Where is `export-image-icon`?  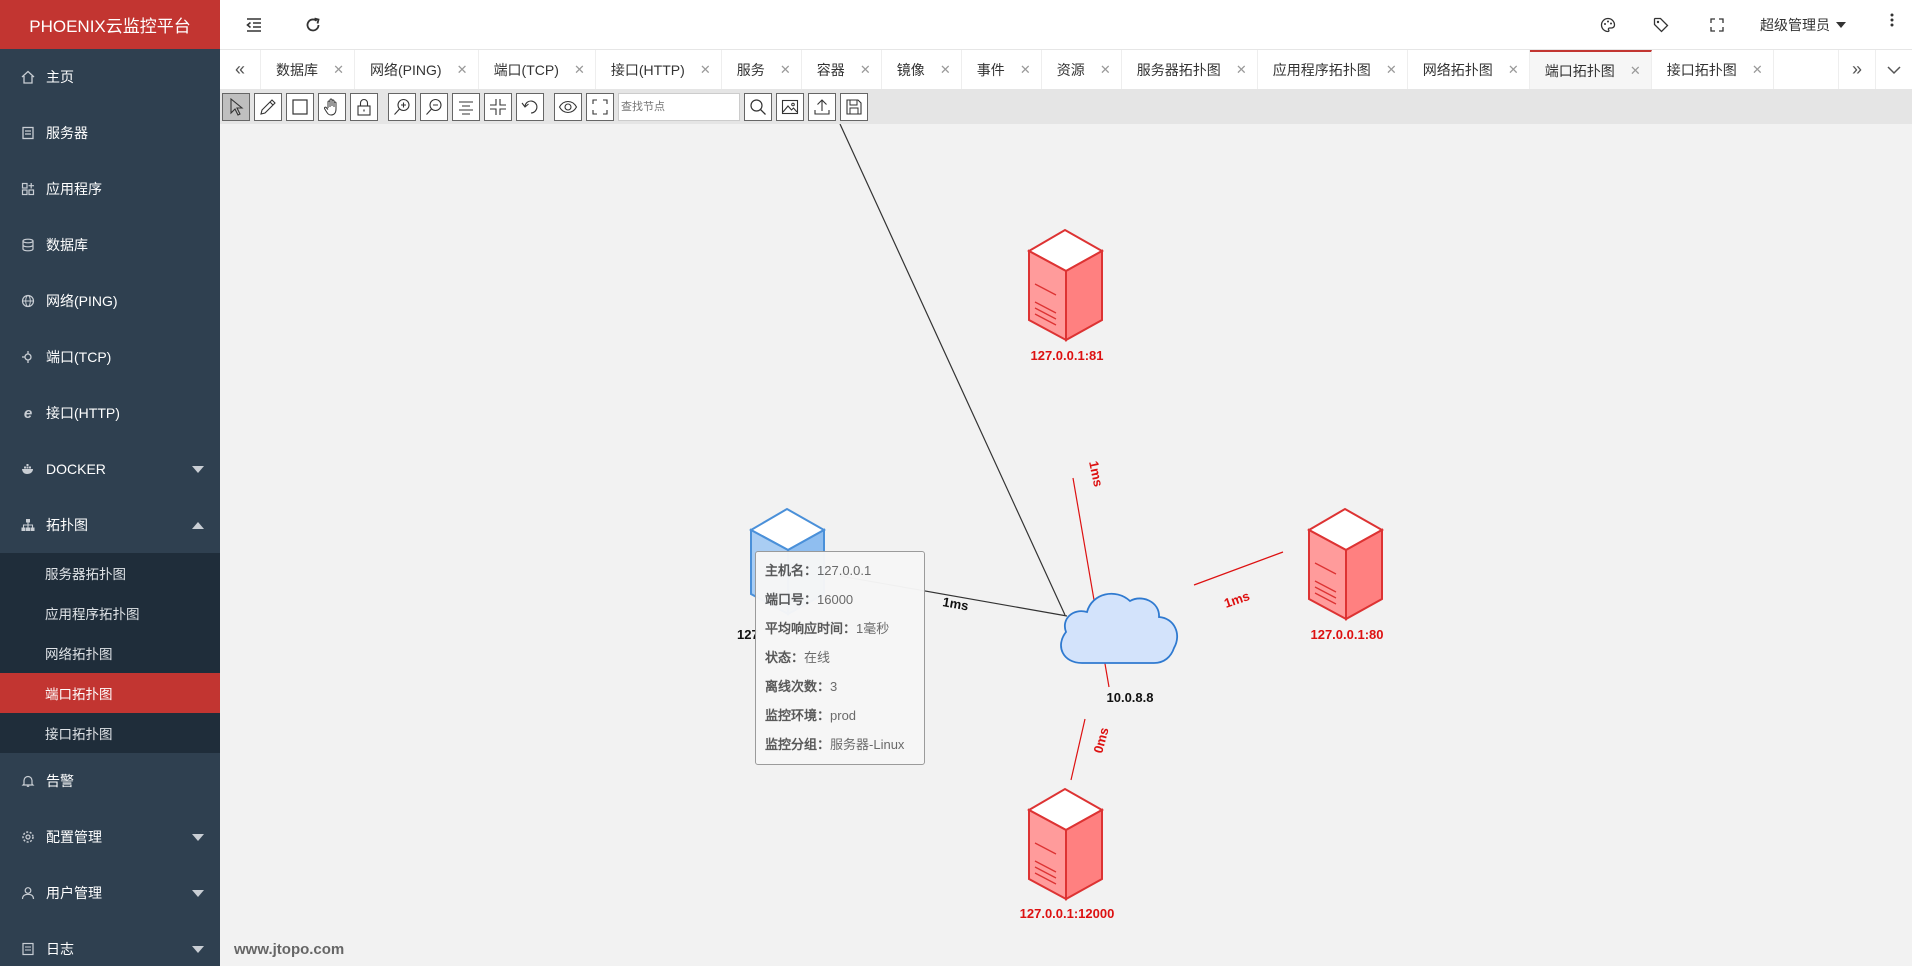 export-image-icon is located at coordinates (790, 106).